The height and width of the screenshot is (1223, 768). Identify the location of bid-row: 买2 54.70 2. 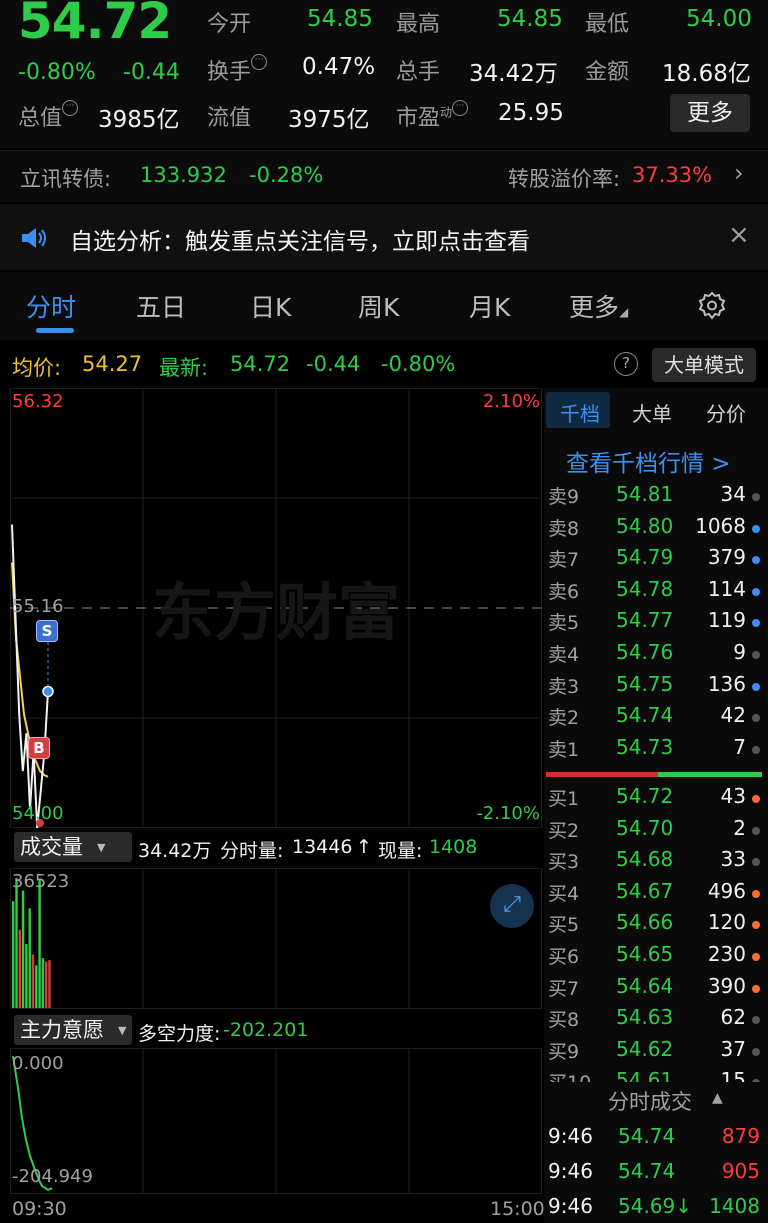
(656, 831).